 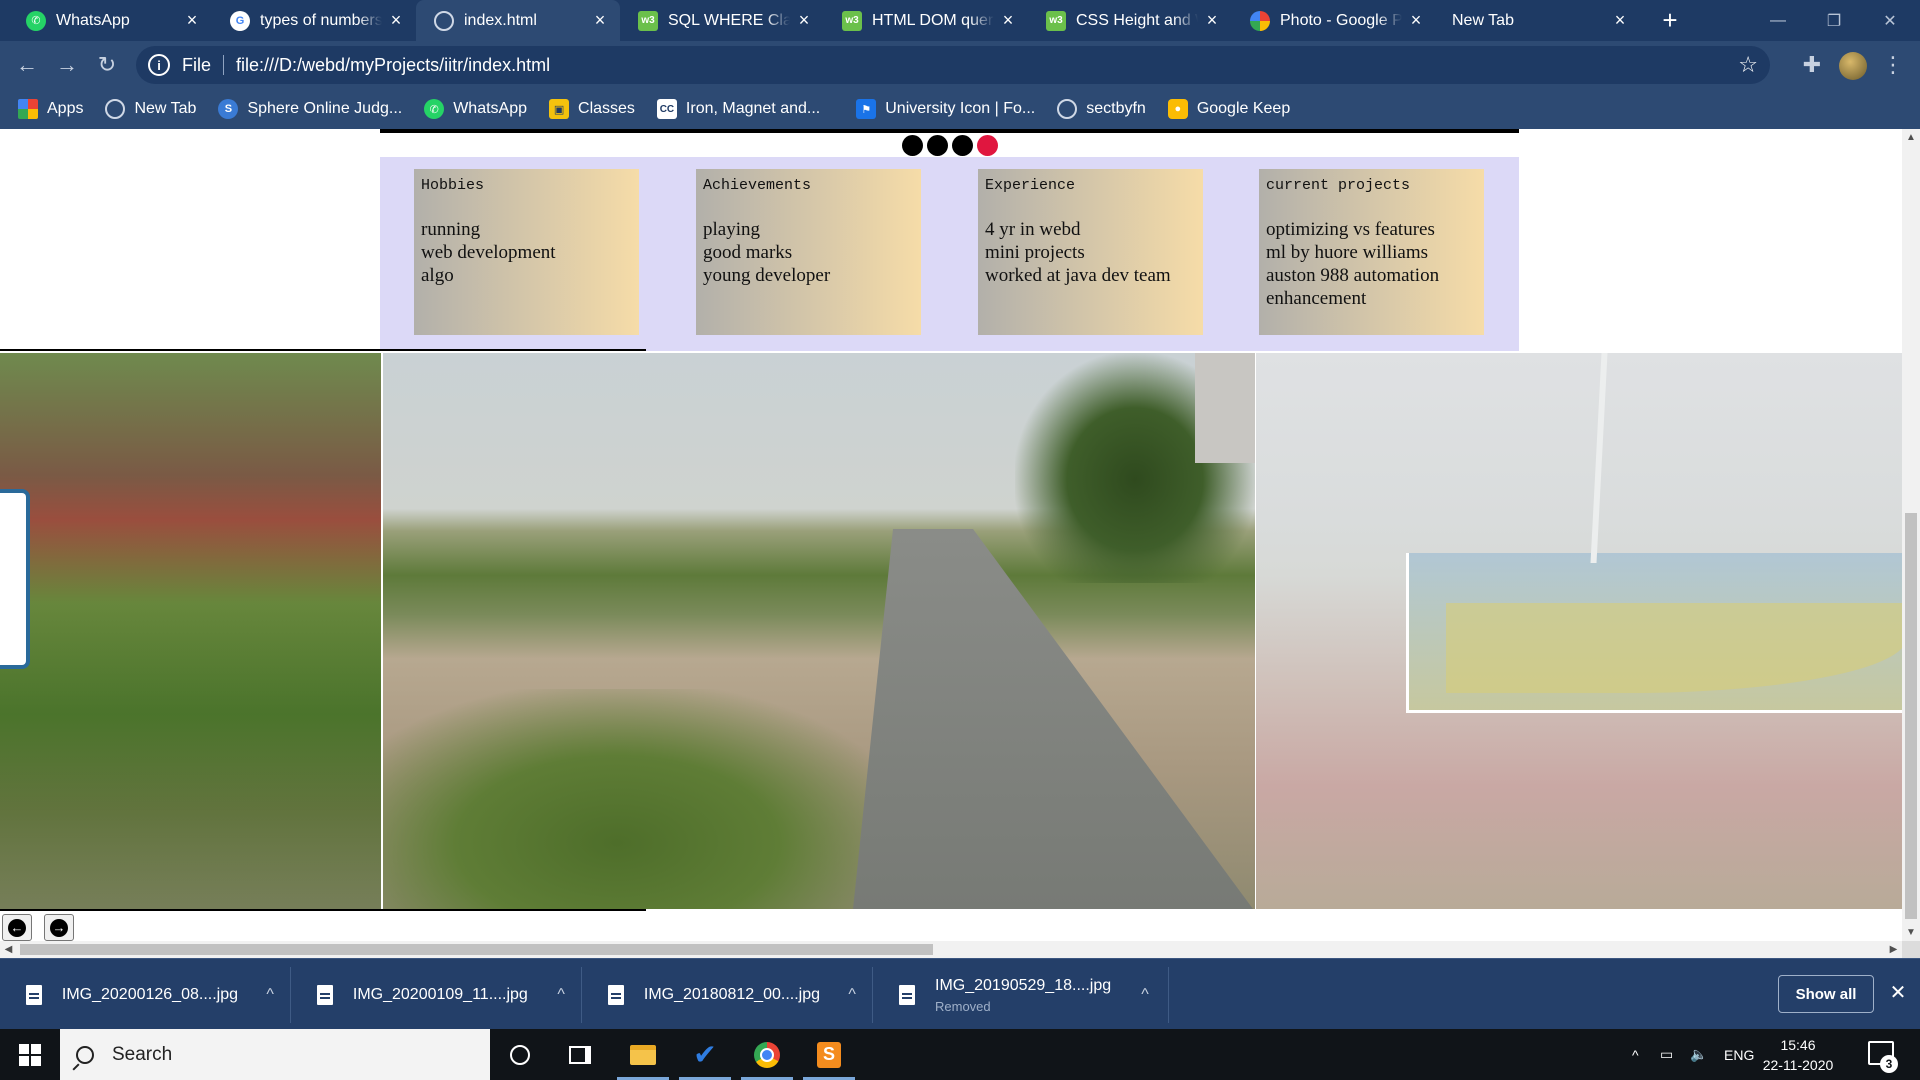 What do you see at coordinates (1035, 252) in the screenshot?
I see `card-line: mini projects` at bounding box center [1035, 252].